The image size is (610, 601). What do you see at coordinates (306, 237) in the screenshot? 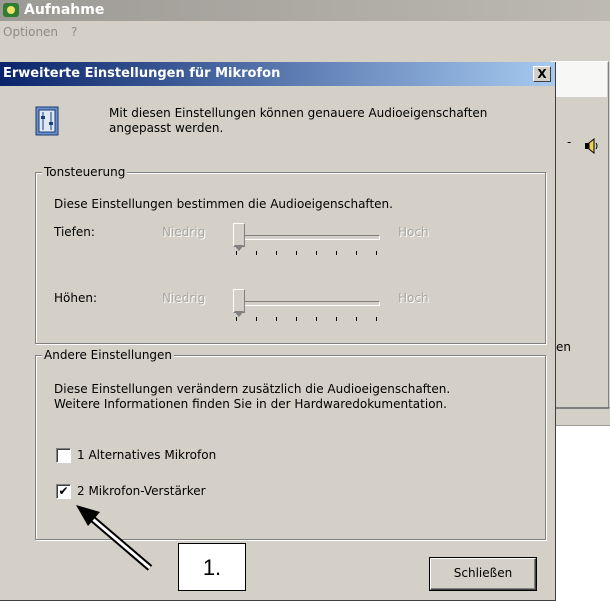
I see `bass-slider-track` at bounding box center [306, 237].